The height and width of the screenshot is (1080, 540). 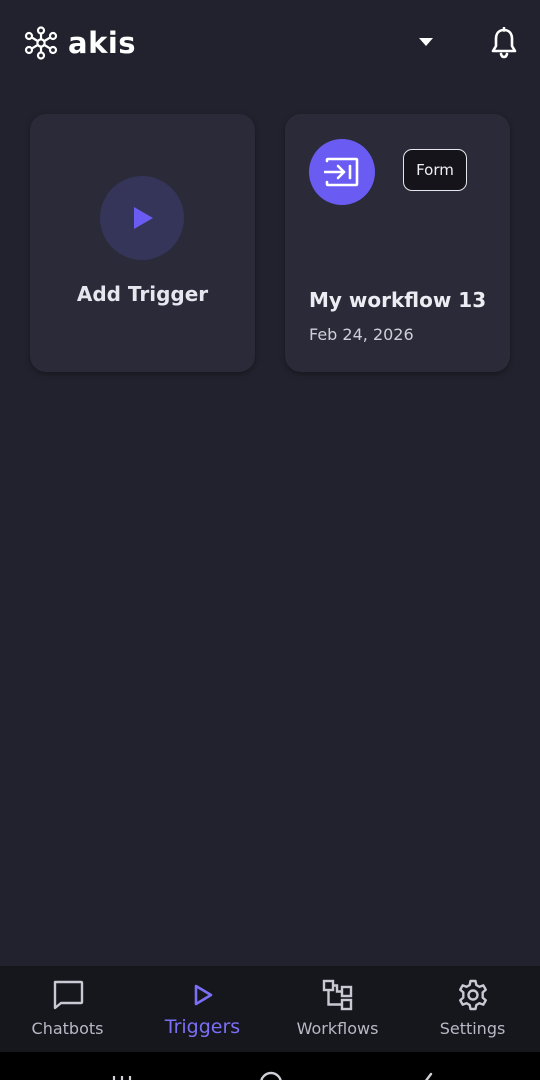 I want to click on top-app-bar: akis, so click(x=270, y=43).